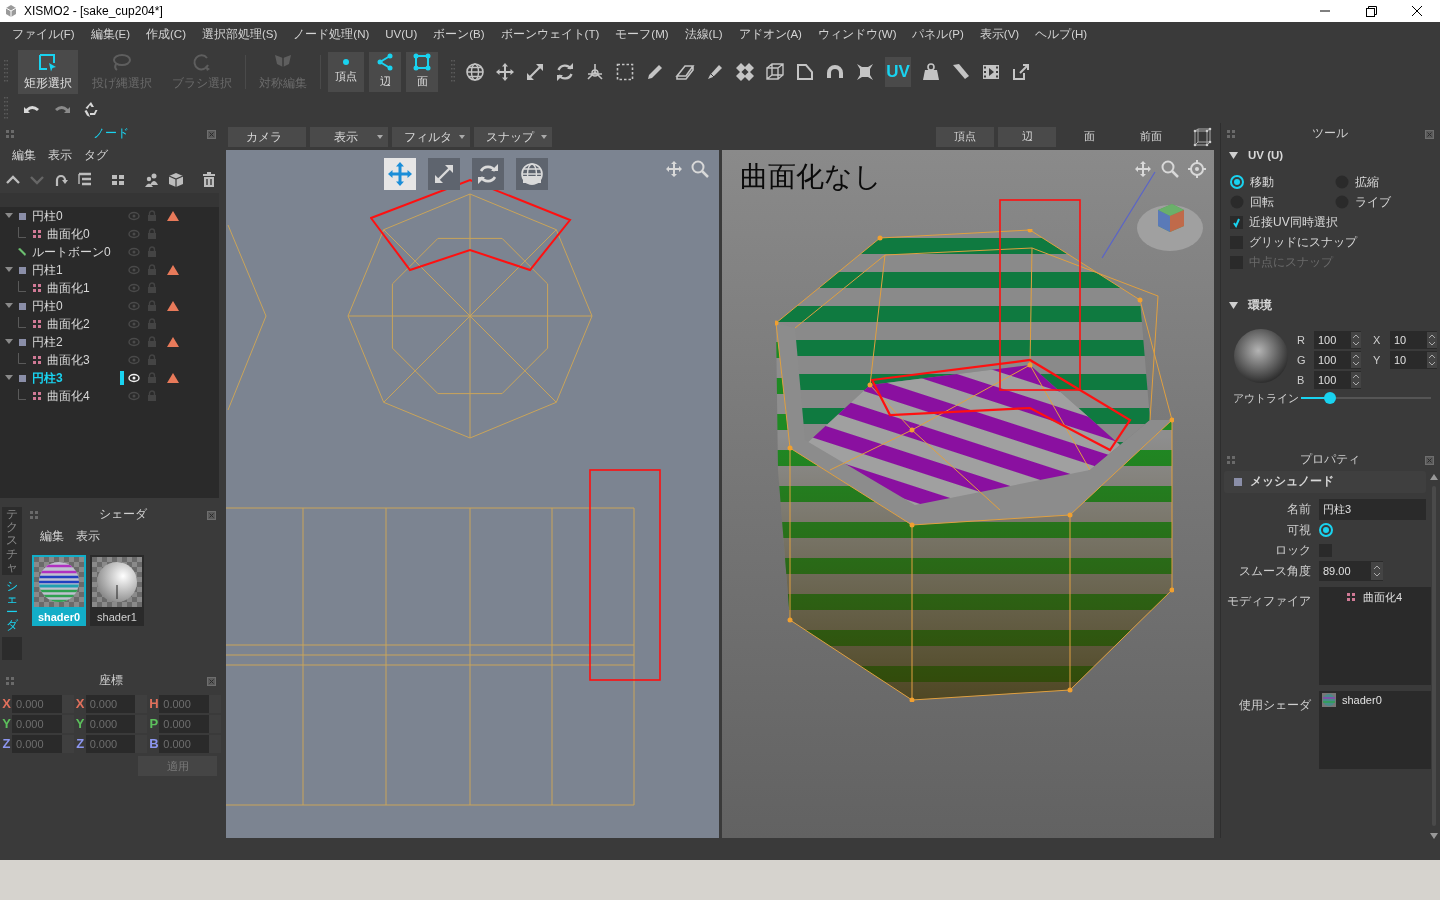 The height and width of the screenshot is (900, 1440). What do you see at coordinates (331, 35) in the screenshot?
I see `menu-item: ノード処理(N)` at bounding box center [331, 35].